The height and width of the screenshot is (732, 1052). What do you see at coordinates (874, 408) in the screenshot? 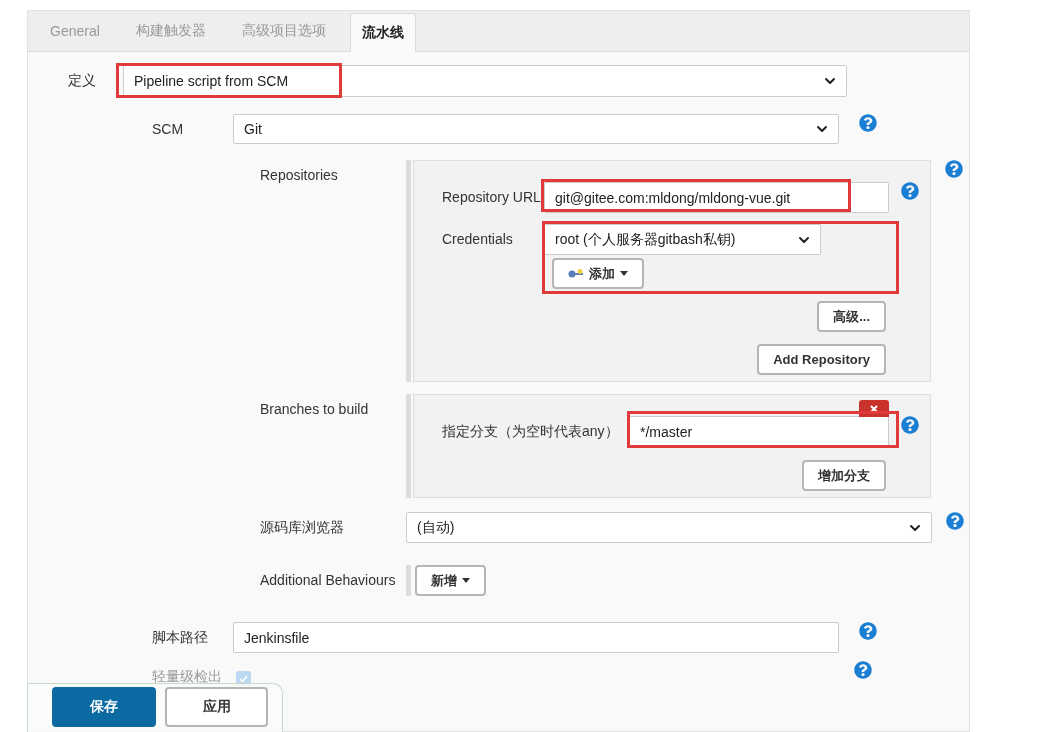
I see `close-icon` at bounding box center [874, 408].